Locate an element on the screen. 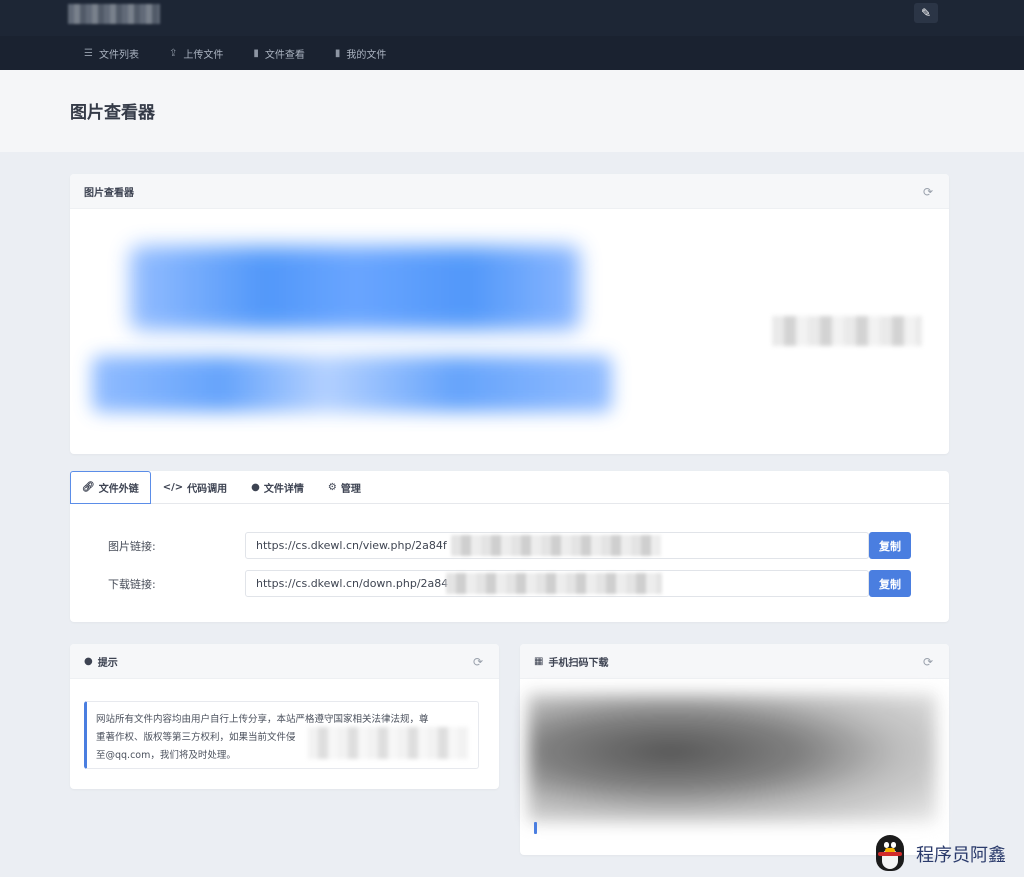 The width and height of the screenshot is (1024, 877). tab-file-details: ● 文件详情 is located at coordinates (277, 487).